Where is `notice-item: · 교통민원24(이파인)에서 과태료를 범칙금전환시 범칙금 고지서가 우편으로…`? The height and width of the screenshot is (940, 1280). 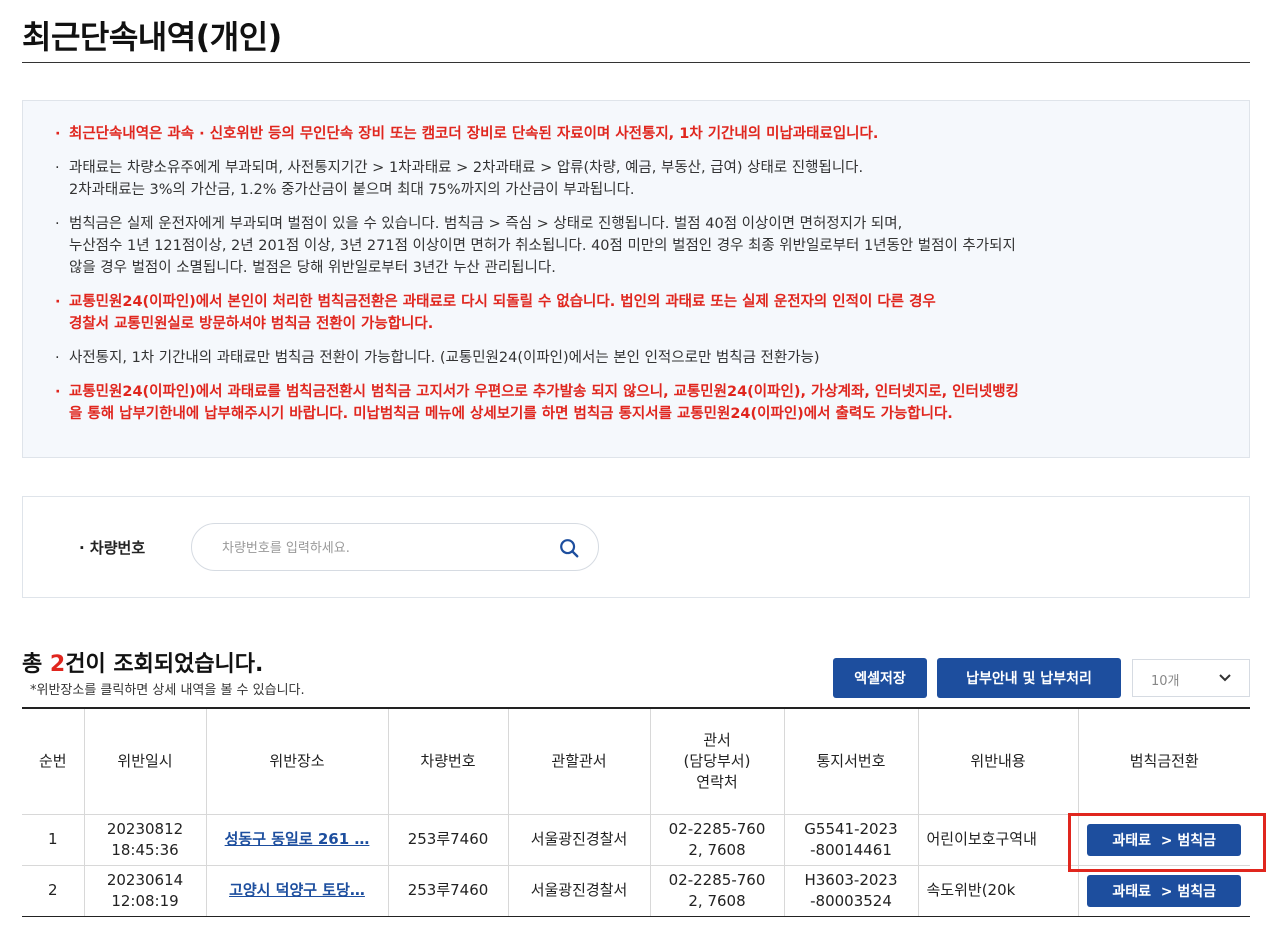
notice-item: · 교통민원24(이파인)에서 과태료를 범칙금전환시 범칙금 고지서가 우편으로… is located at coordinates (638, 403).